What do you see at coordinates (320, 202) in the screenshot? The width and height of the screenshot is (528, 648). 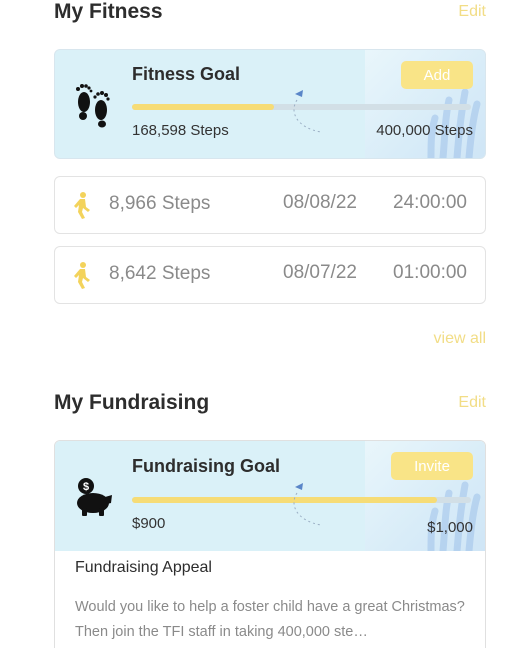 I see `step-date: 08/08/22` at bounding box center [320, 202].